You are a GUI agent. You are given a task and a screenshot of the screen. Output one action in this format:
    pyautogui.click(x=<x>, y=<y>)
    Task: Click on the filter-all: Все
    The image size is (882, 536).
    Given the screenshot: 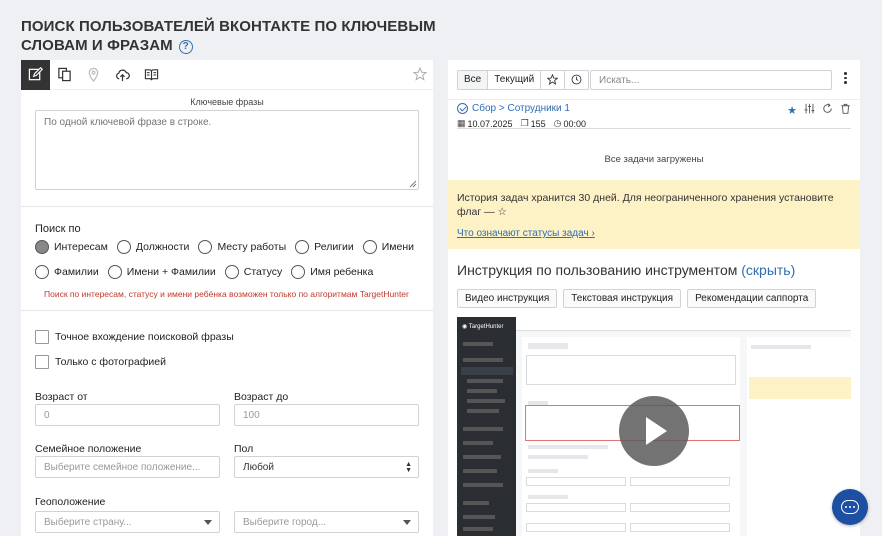 What is the action you would take?
    pyautogui.click(x=473, y=79)
    